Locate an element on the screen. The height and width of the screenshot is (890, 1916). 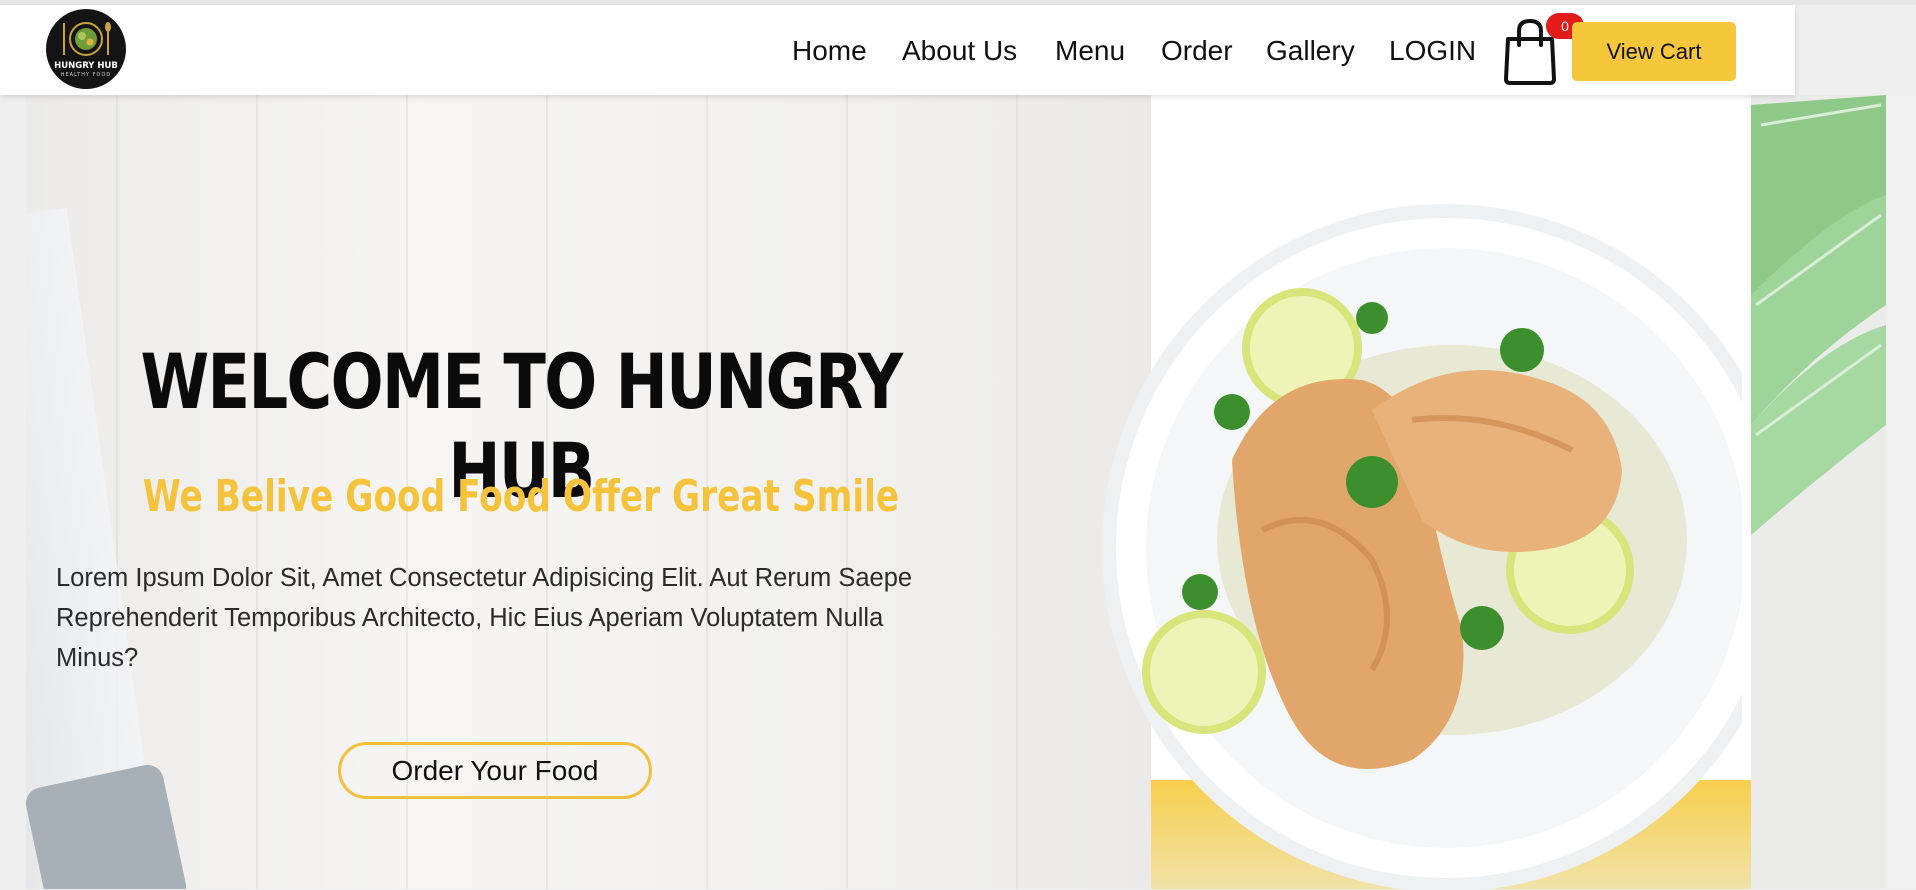
nav-gallery: Gallery is located at coordinates (1310, 51).